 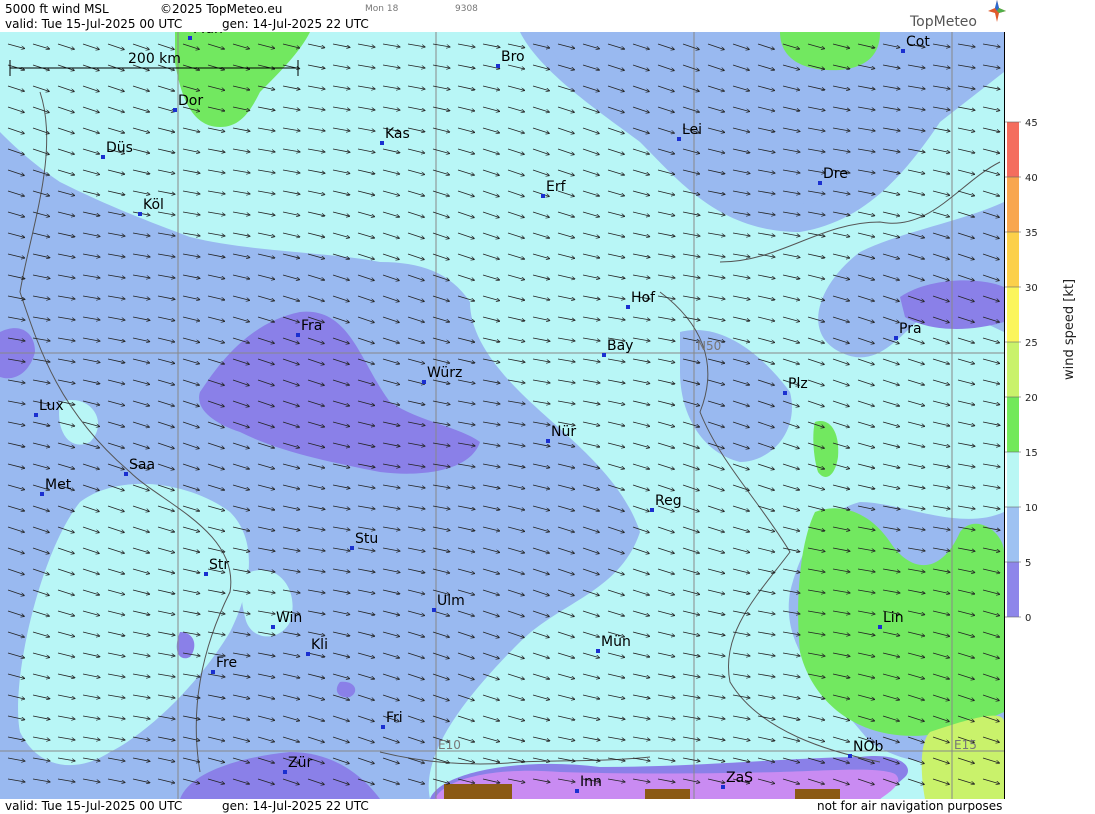 What do you see at coordinates (1021, 371) in the screenshot?
I see `legend: 45 40 35 30 25 20 15 10 5 0` at bounding box center [1021, 371].